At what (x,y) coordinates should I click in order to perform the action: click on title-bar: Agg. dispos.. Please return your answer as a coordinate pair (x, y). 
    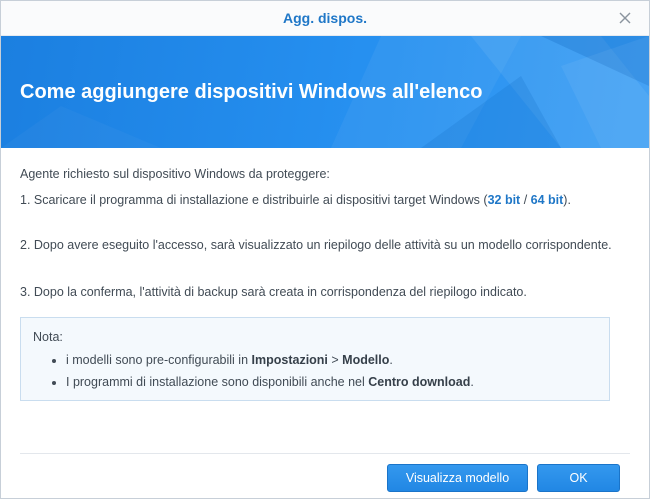
    Looking at the image, I should click on (325, 18).